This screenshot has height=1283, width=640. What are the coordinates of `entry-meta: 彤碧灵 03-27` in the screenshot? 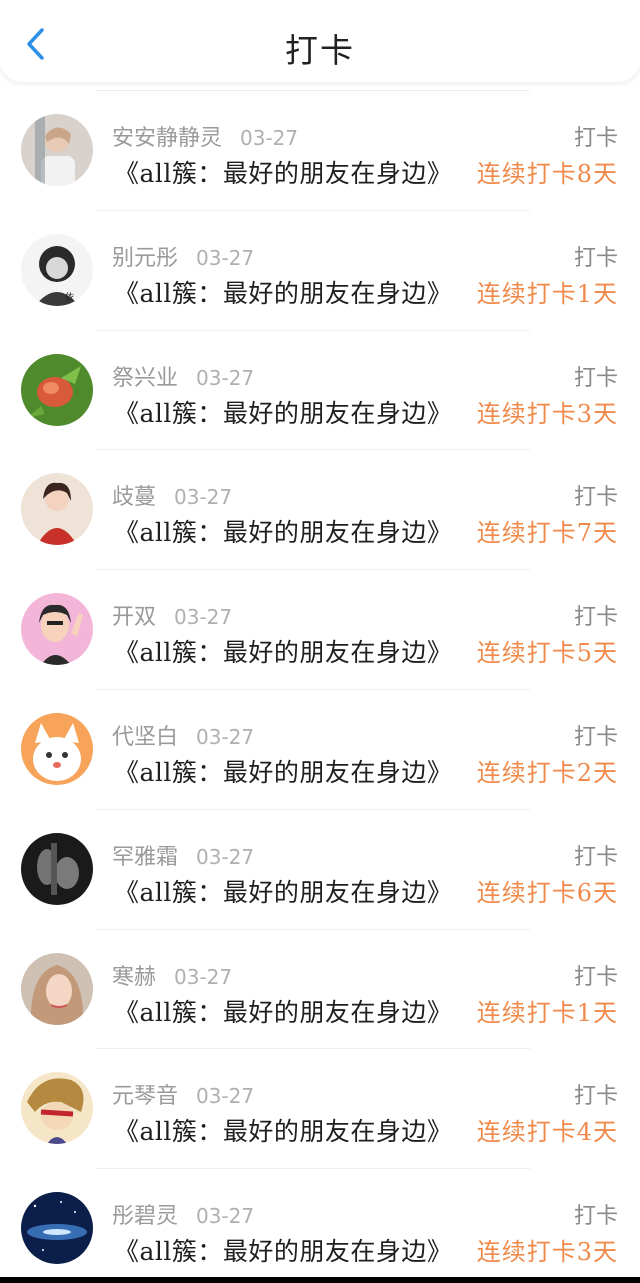 It's located at (183, 1214).